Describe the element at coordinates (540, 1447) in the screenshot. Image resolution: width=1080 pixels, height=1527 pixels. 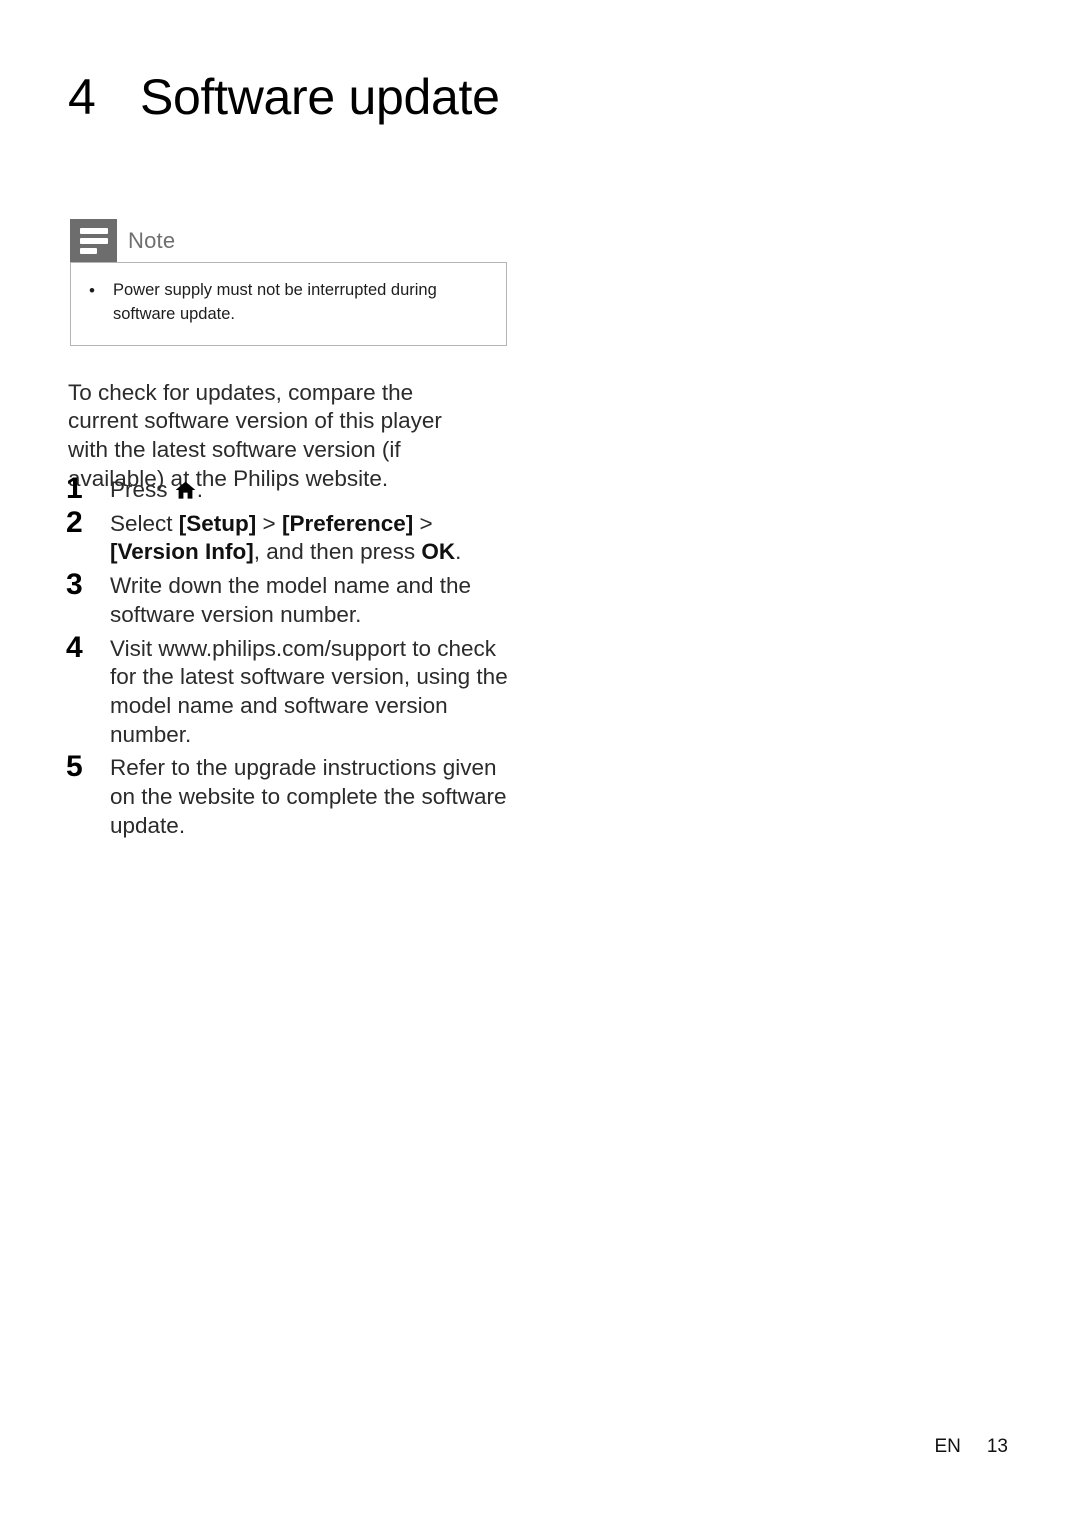
I see `page-footer: EN 13` at that location.